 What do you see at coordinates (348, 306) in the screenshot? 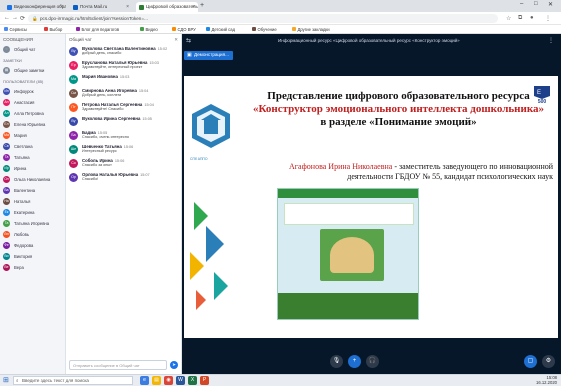
I see `screenshot-footer` at bounding box center [348, 306].